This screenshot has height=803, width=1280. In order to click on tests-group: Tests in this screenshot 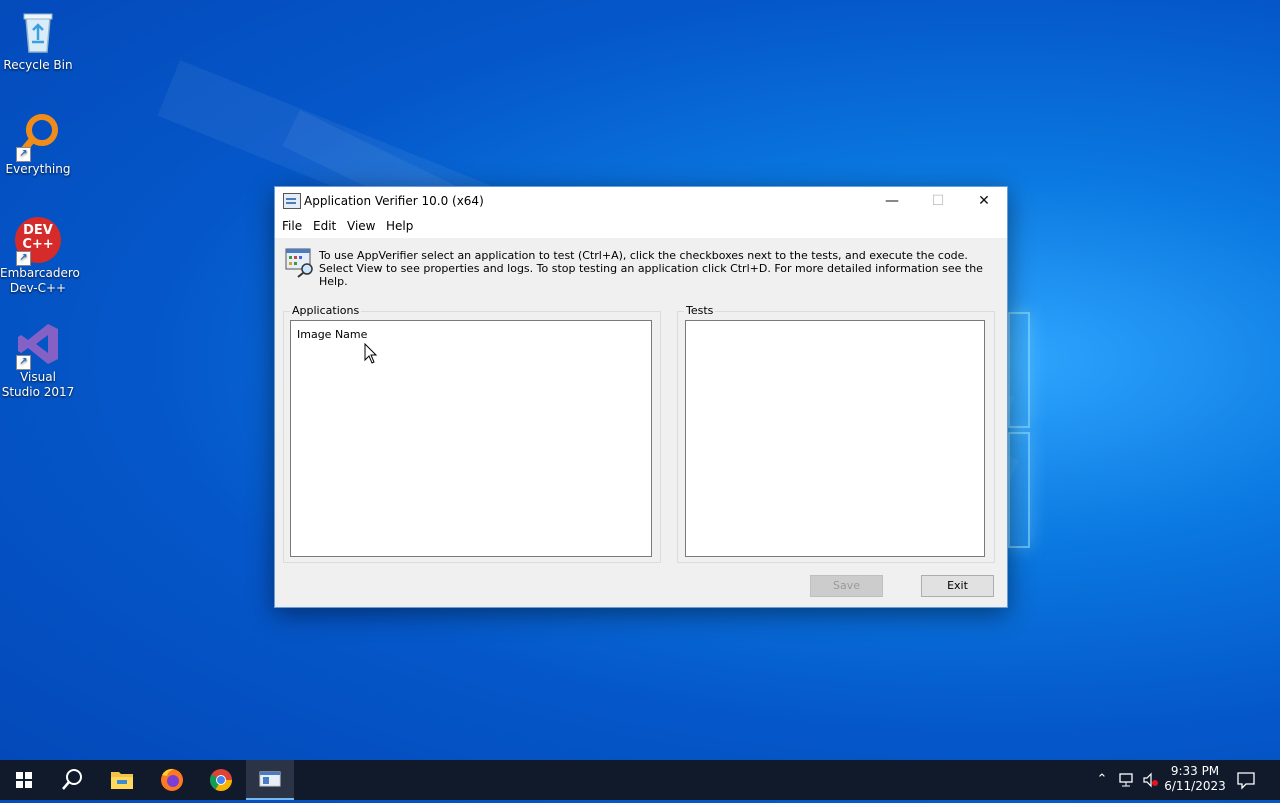, I will do `click(836, 433)`.